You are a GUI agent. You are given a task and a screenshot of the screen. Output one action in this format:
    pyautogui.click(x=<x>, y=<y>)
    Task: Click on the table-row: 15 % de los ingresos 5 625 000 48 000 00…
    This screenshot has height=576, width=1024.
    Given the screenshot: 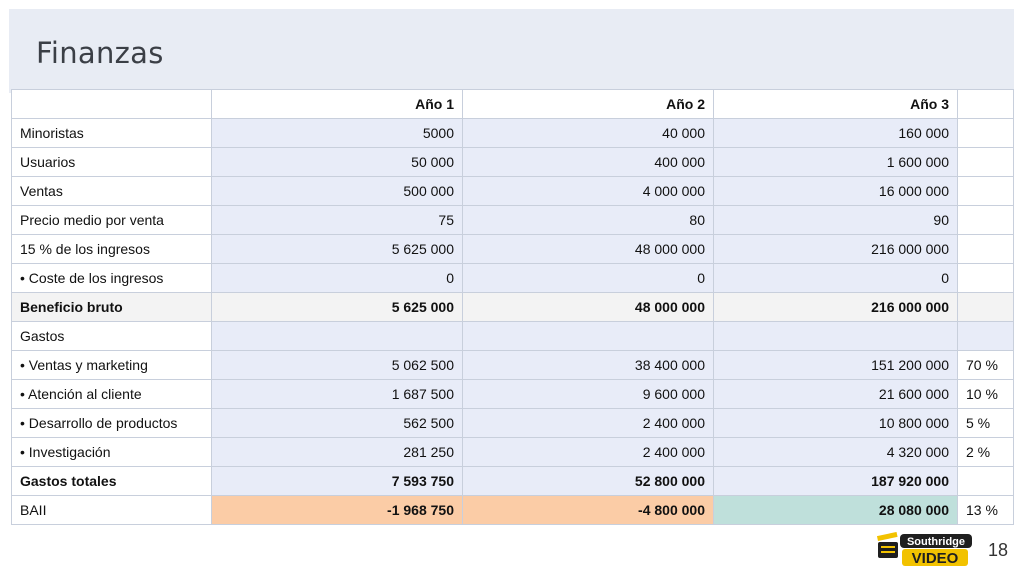 What is the action you would take?
    pyautogui.click(x=512, y=249)
    